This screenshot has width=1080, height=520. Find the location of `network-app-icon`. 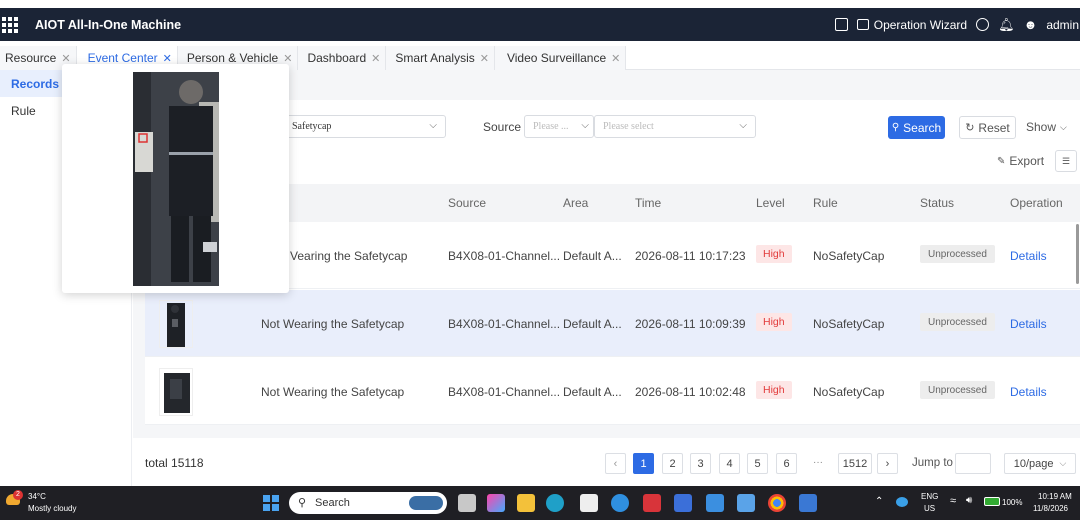

network-app-icon is located at coordinates (715, 503).